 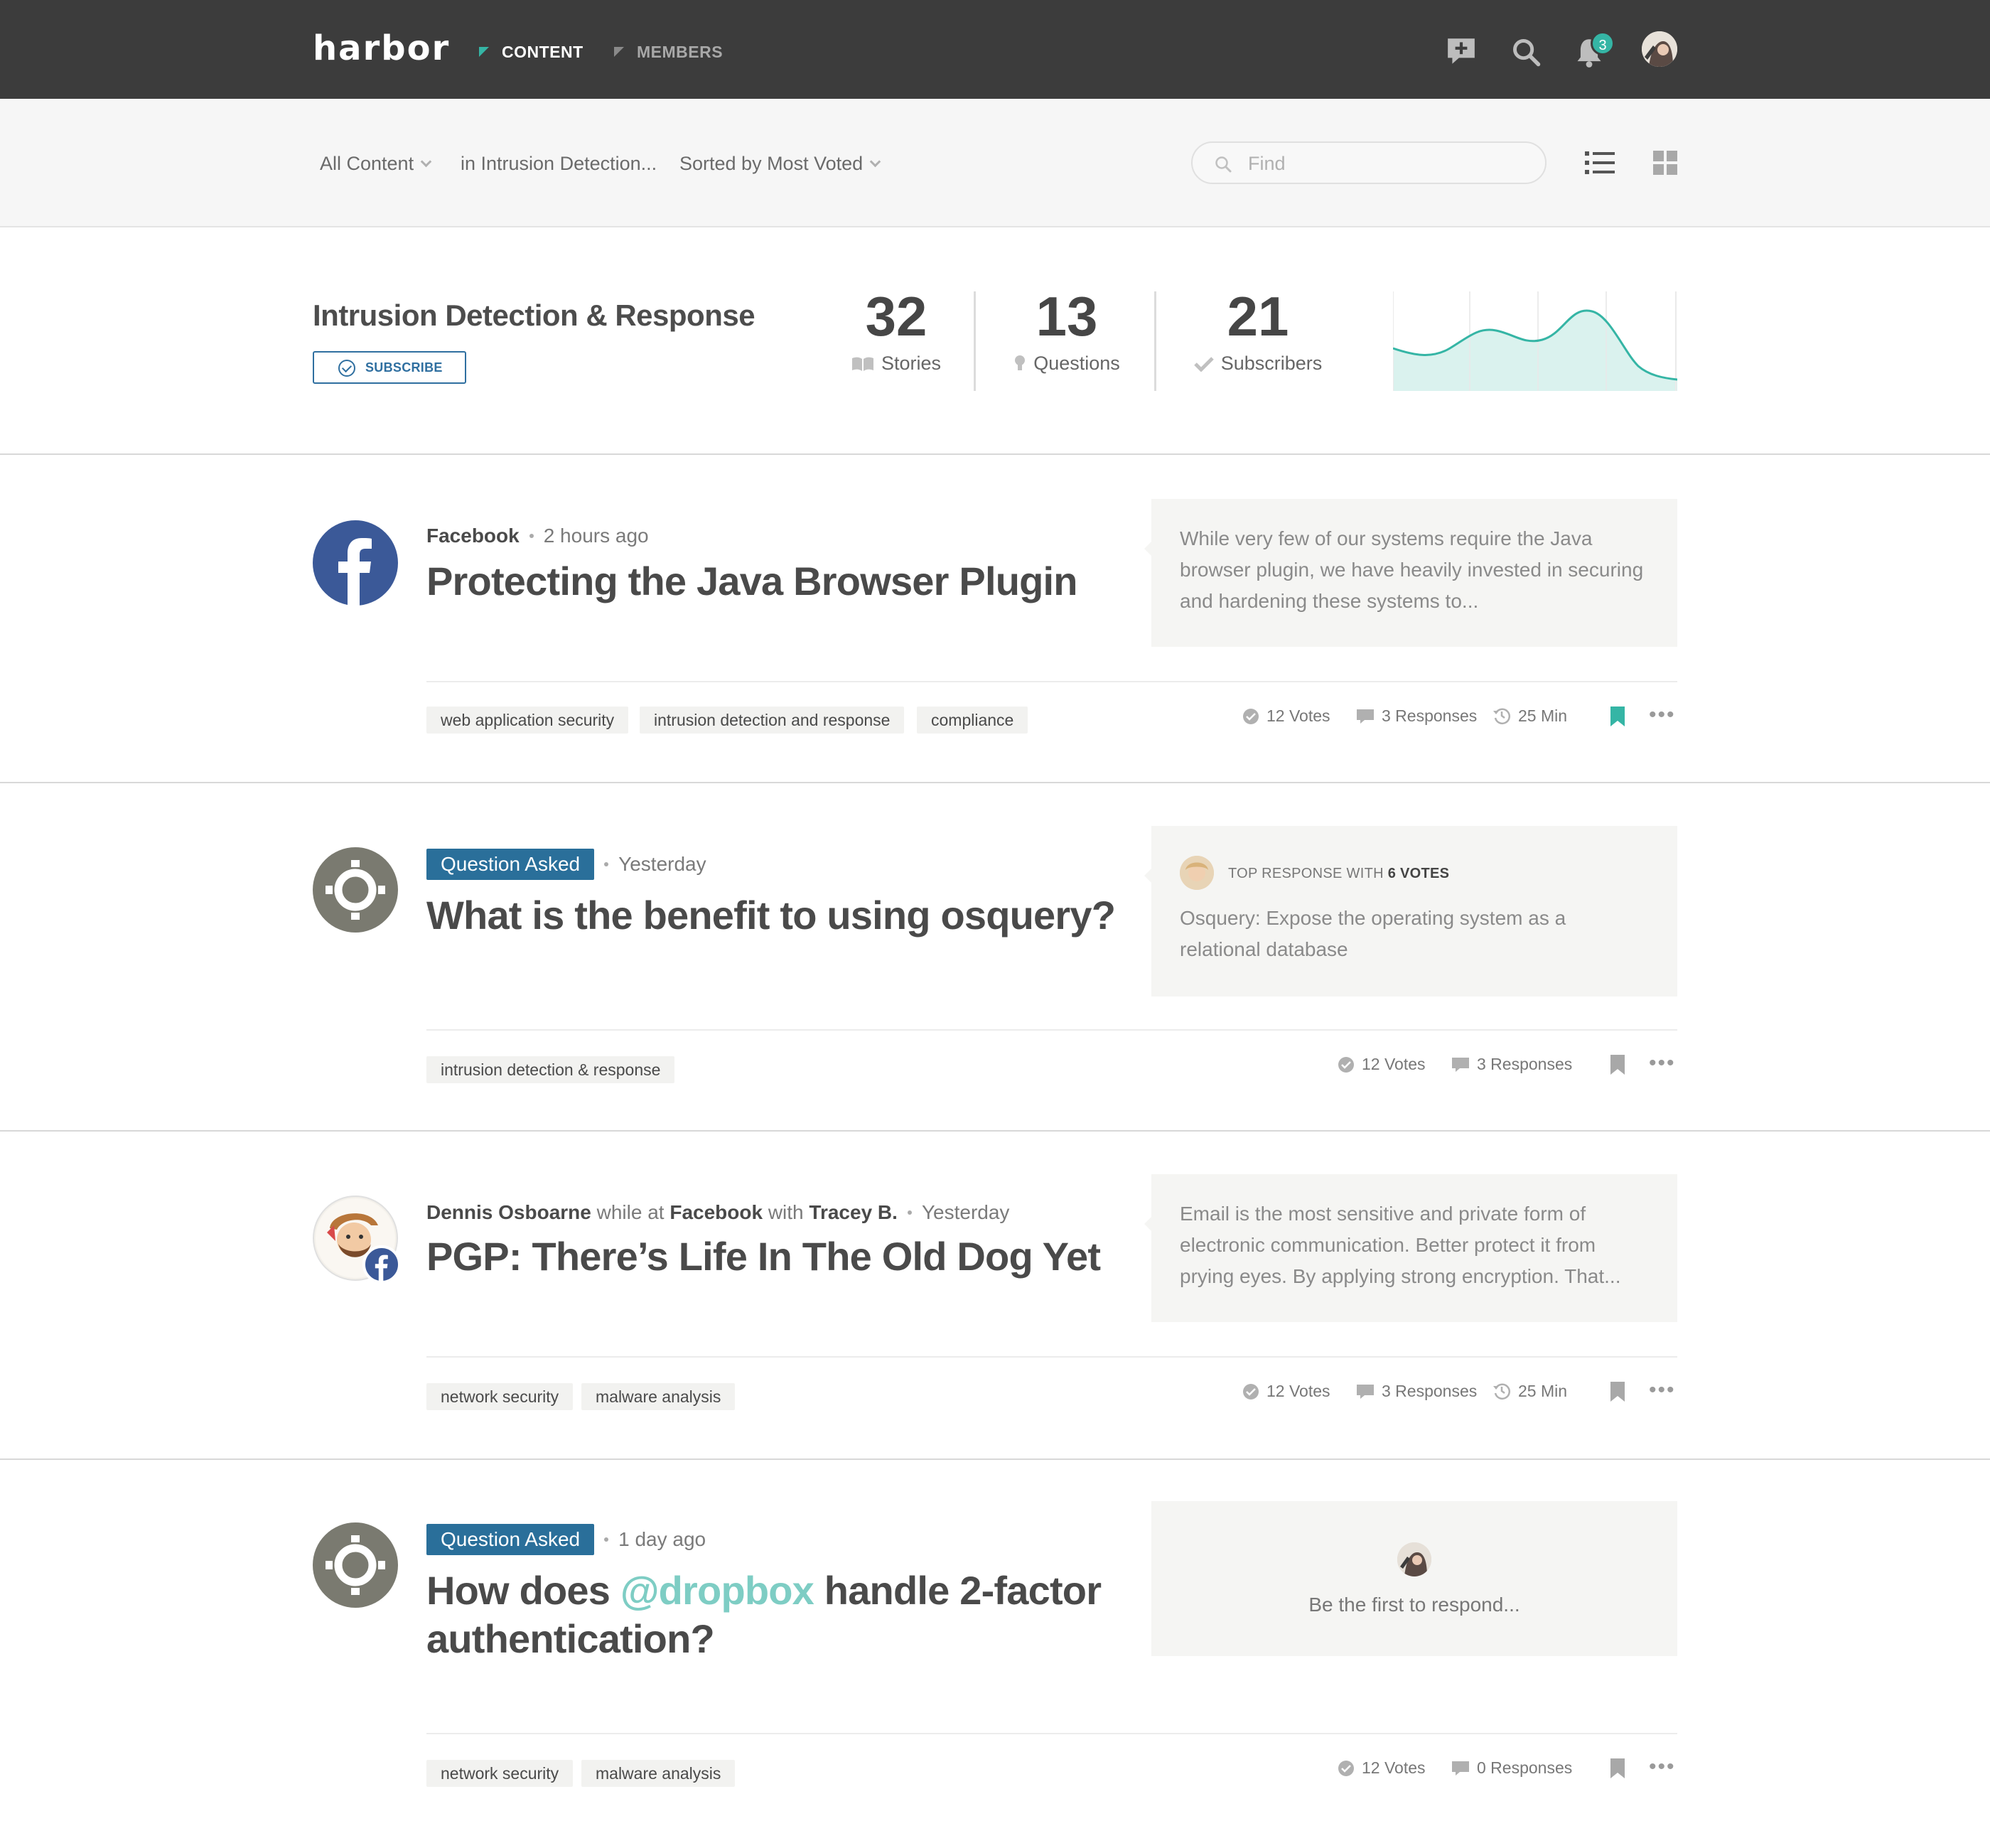 I want to click on questions-count: 13, so click(x=1067, y=316).